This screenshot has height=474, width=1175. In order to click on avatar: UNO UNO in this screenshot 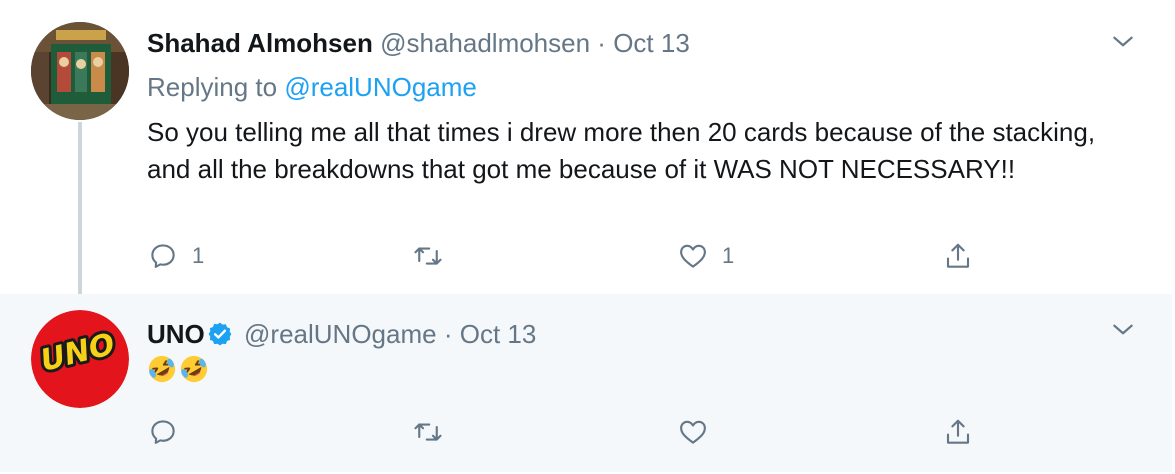, I will do `click(80, 359)`.